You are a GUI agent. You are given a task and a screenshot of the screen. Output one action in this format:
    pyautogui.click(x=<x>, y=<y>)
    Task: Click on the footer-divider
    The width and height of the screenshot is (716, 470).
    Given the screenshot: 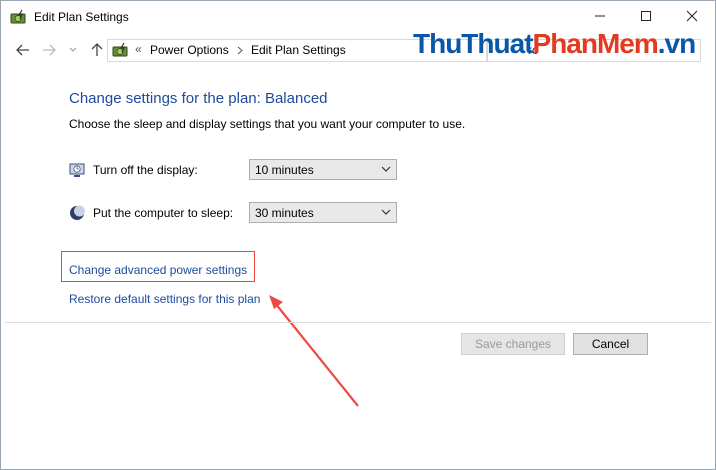 What is the action you would take?
    pyautogui.click(x=358, y=322)
    